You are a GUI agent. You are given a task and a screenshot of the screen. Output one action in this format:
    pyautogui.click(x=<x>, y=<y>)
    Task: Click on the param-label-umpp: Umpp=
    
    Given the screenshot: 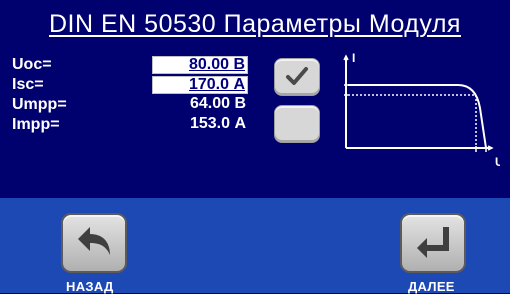 What is the action you would take?
    pyautogui.click(x=39, y=104)
    